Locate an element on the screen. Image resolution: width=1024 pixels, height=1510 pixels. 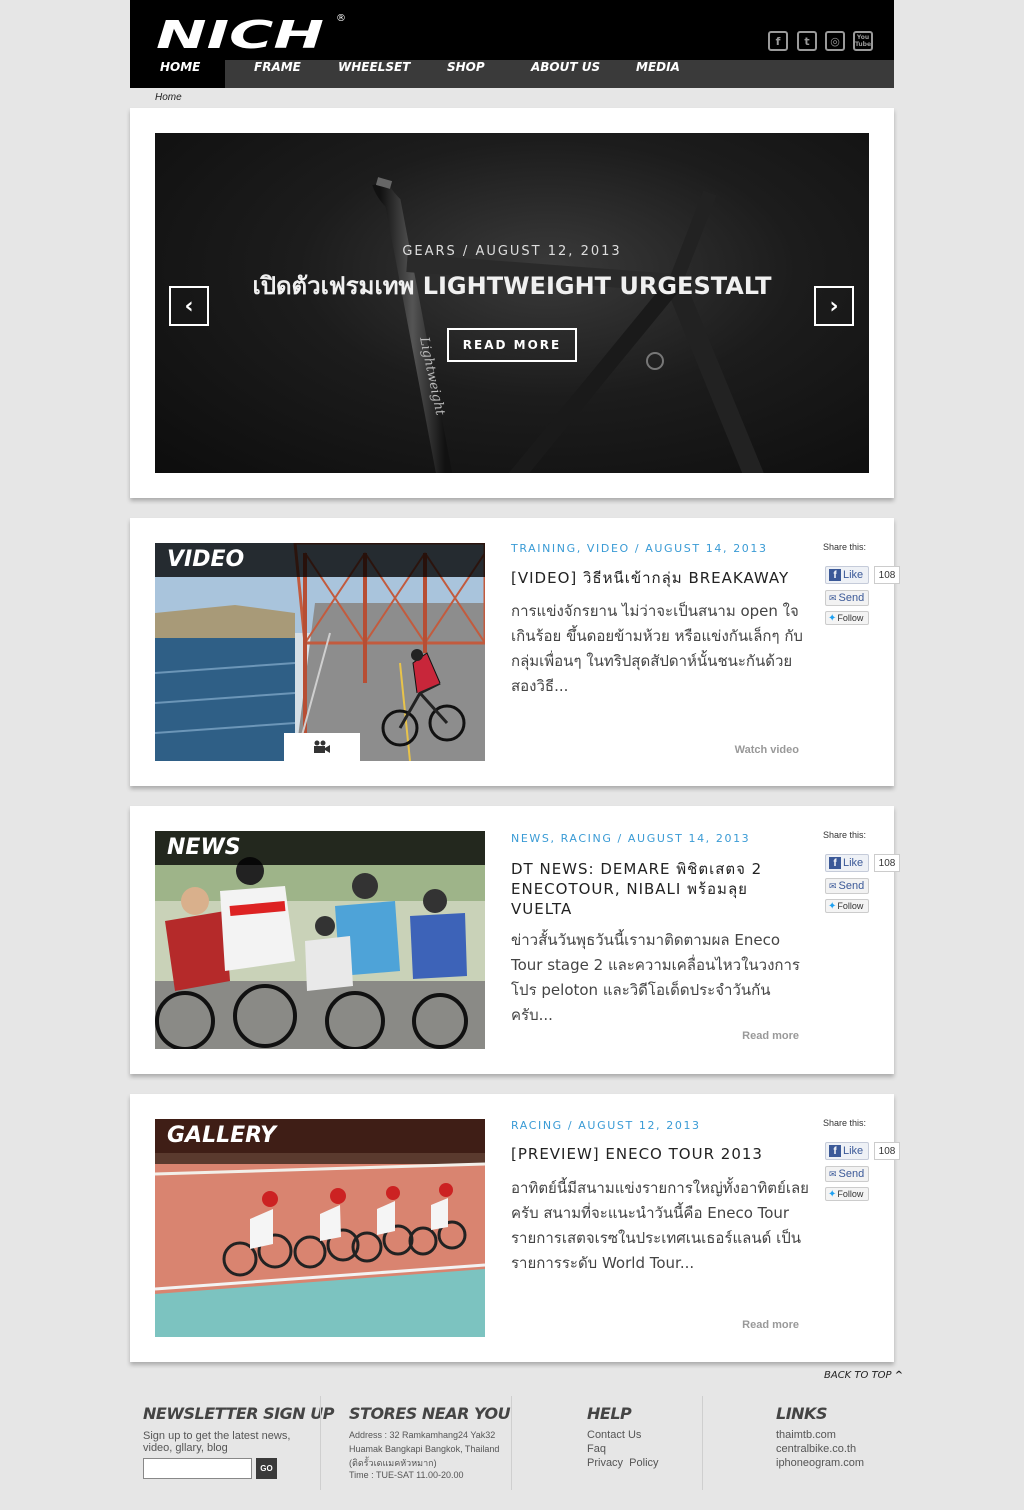
hero-next-arrow-icon: › is located at coordinates (834, 306).